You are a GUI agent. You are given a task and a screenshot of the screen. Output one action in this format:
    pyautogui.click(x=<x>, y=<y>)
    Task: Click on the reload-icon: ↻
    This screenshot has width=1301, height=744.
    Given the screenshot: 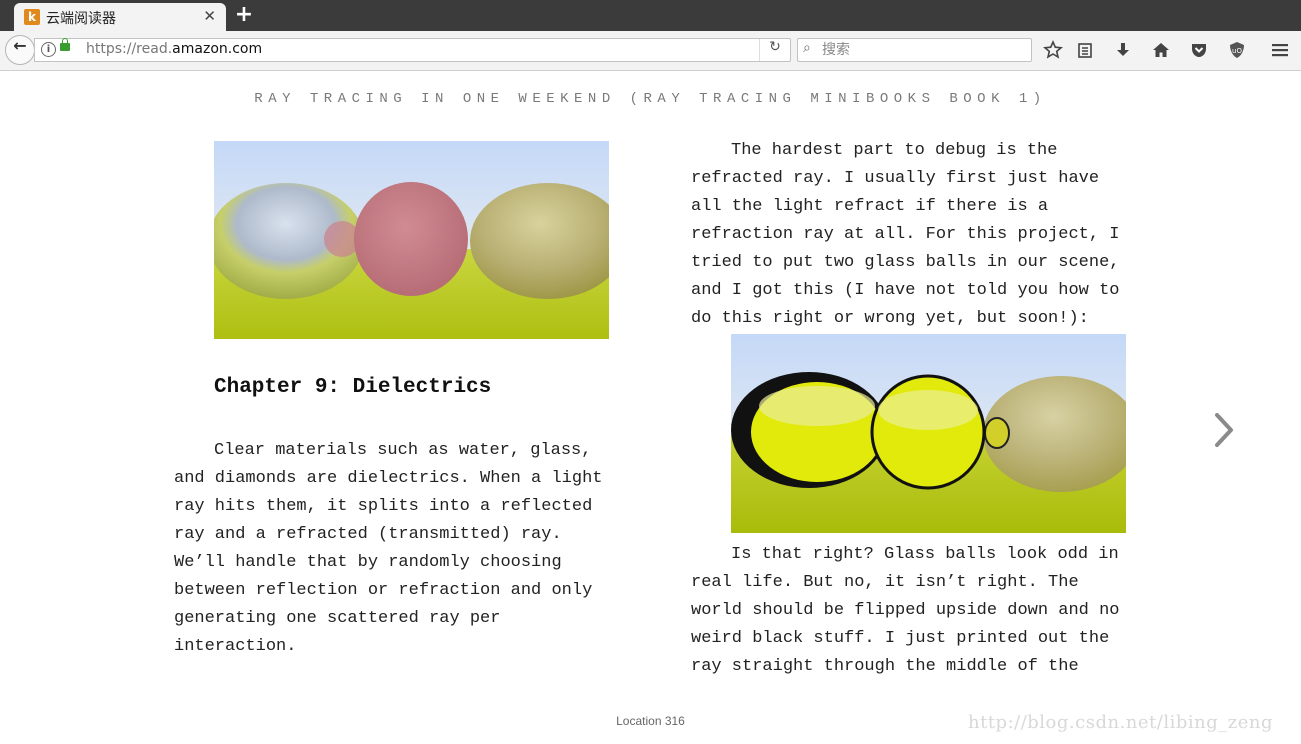 What is the action you would take?
    pyautogui.click(x=774, y=50)
    